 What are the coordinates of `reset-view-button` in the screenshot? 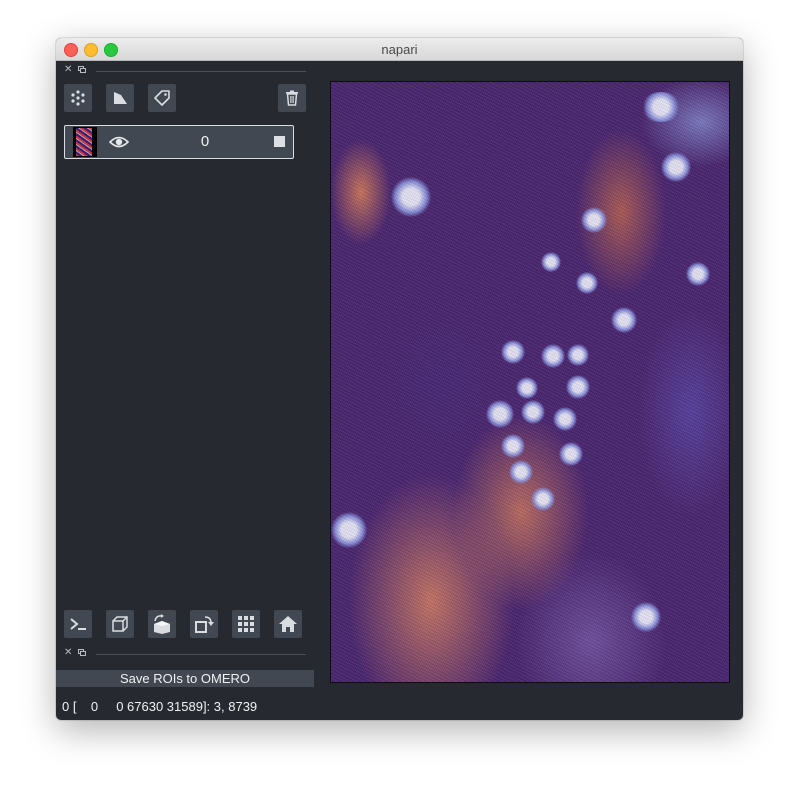 It's located at (288, 624).